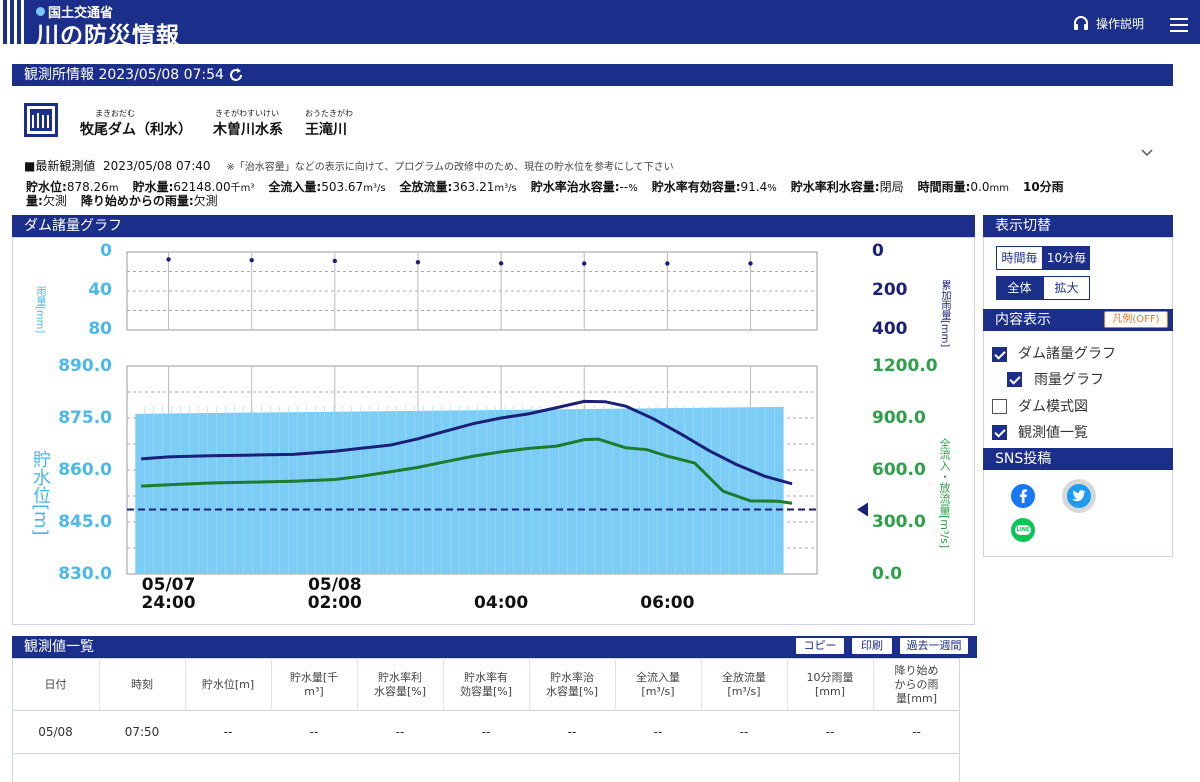  What do you see at coordinates (329, 113) in the screenshot?
I see `river-ruby: おうたきがわ` at bounding box center [329, 113].